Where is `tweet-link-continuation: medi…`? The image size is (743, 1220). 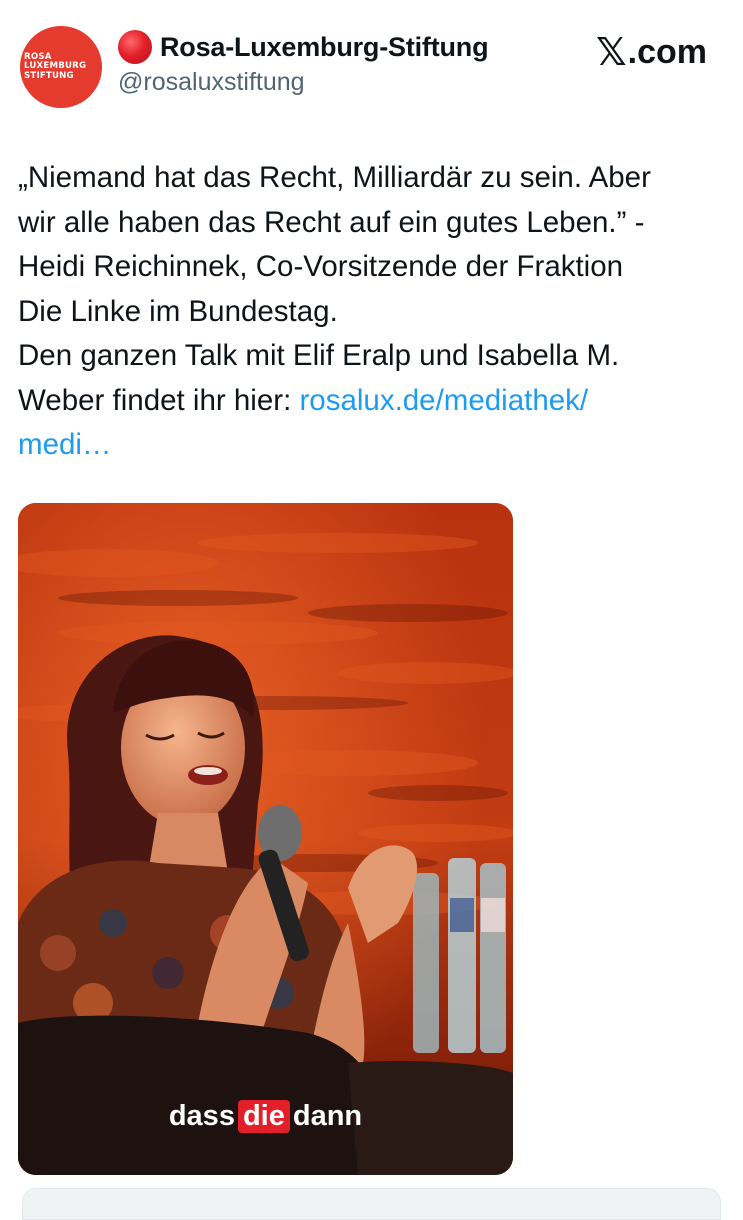
tweet-link-continuation: medi… is located at coordinates (370, 445).